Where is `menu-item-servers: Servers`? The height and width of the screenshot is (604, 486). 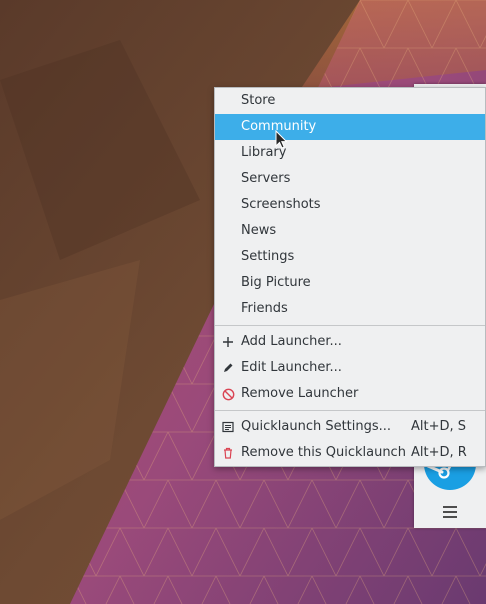 menu-item-servers: Servers is located at coordinates (350, 179).